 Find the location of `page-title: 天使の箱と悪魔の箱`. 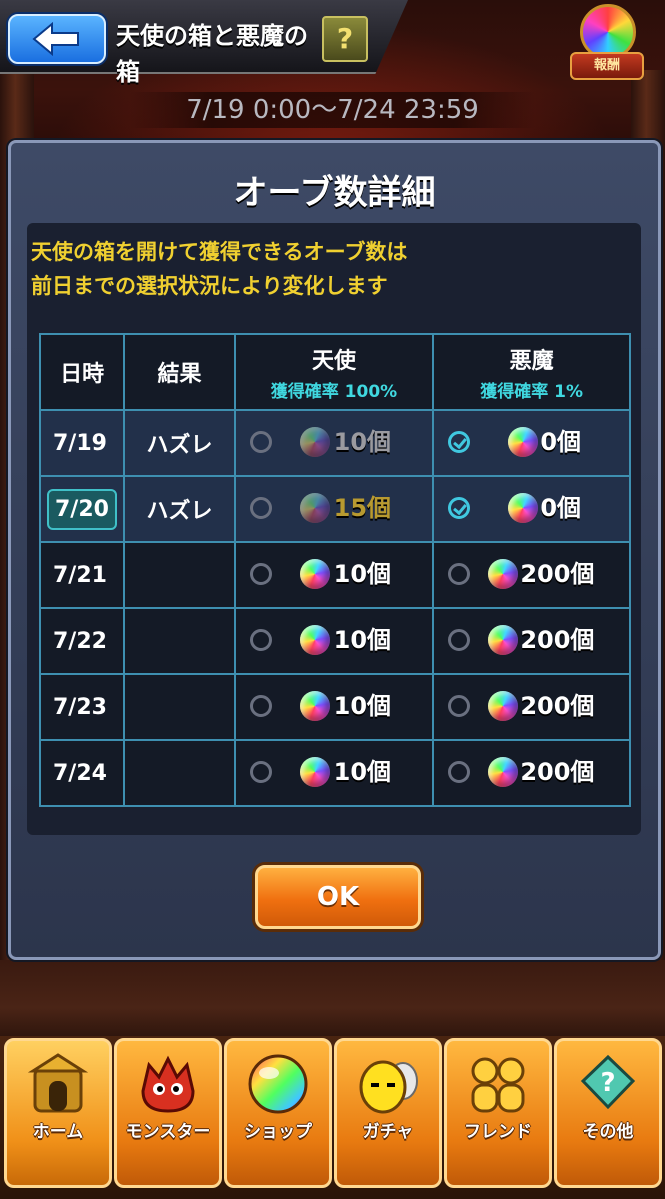

page-title: 天使の箱と悪魔の箱 is located at coordinates (212, 54).